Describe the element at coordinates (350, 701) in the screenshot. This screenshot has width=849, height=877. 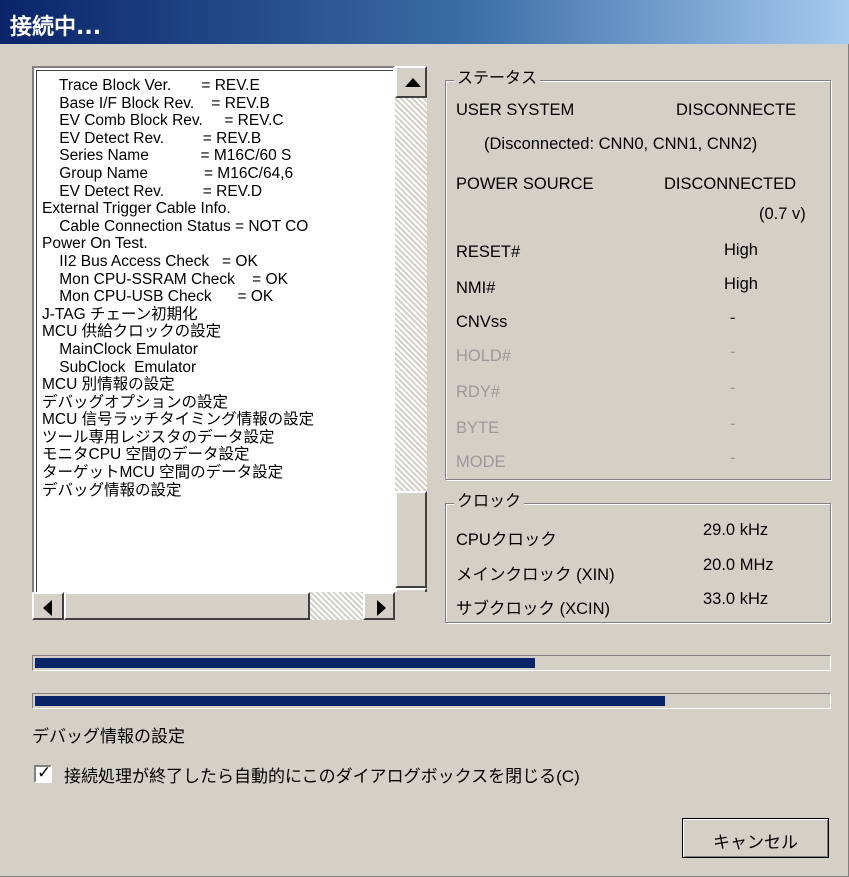
I see `step-progress-fill` at that location.